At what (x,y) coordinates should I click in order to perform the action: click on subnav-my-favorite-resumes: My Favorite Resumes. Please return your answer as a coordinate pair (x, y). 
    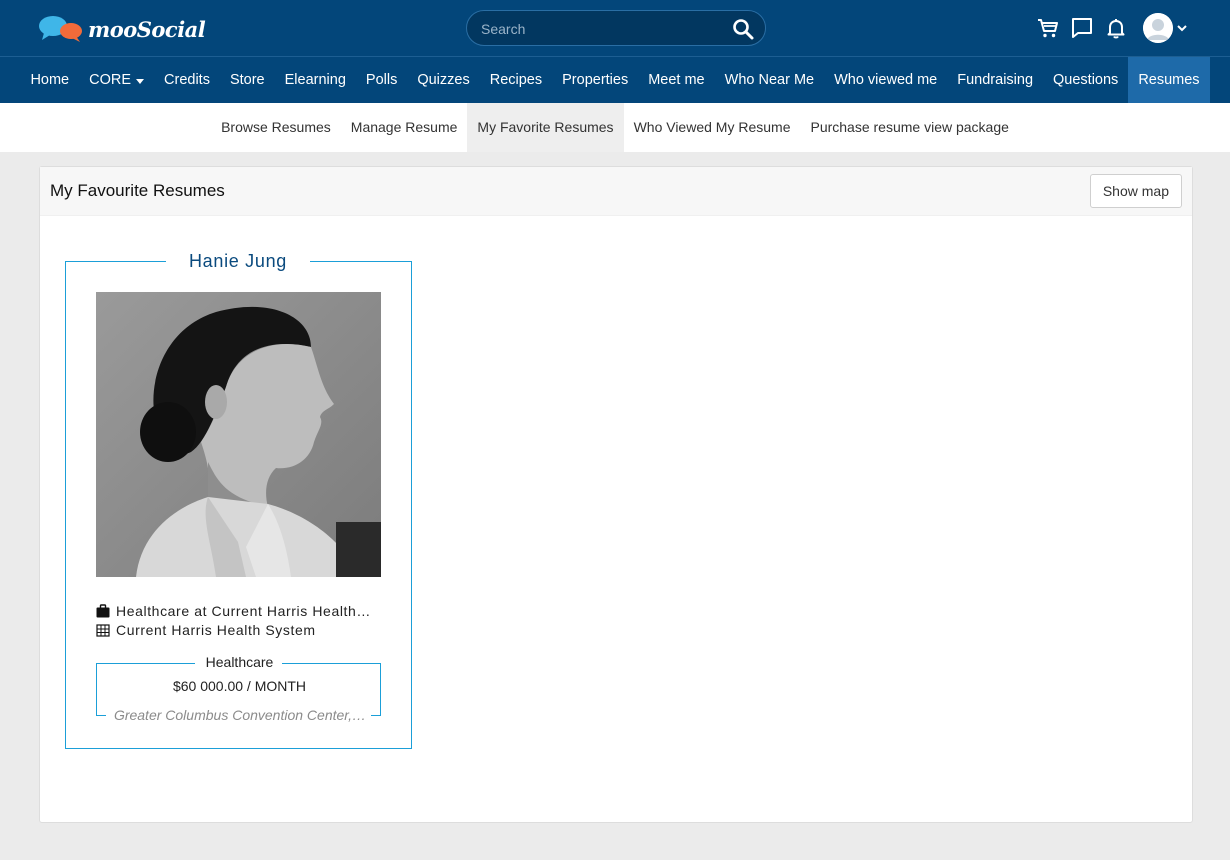
    Looking at the image, I should click on (545, 127).